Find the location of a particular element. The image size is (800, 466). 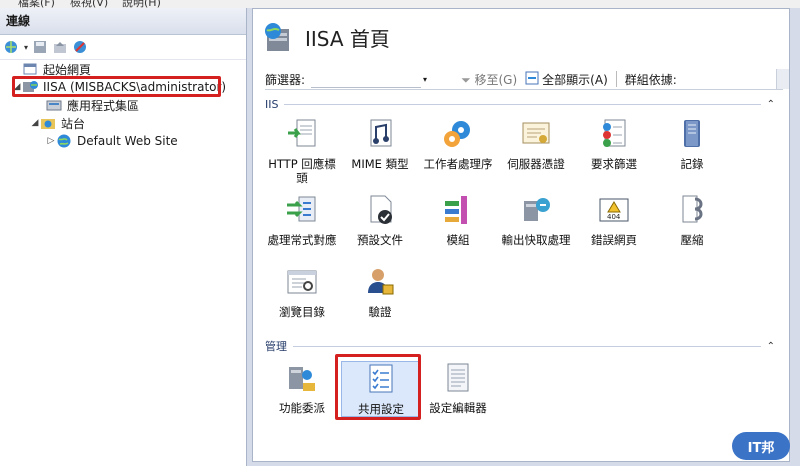

feature-http-response-headers: HTTP 回應標頭 is located at coordinates (302, 151).